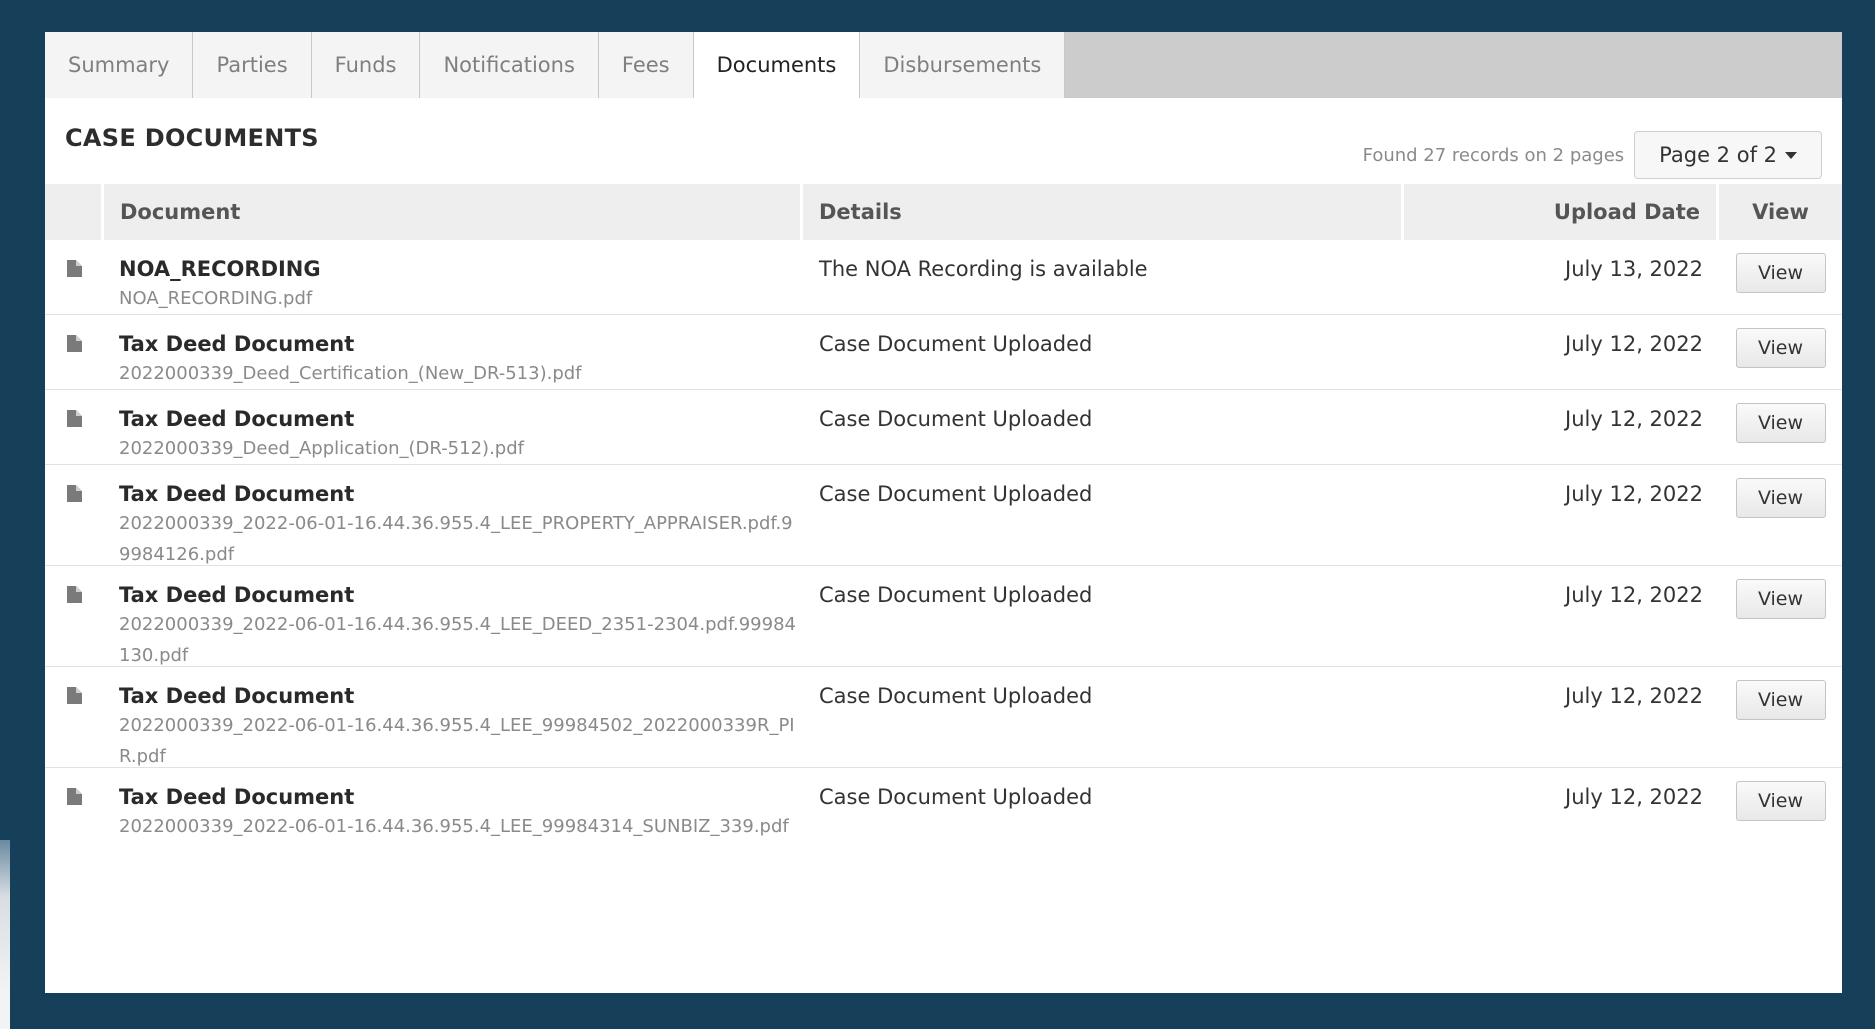 The width and height of the screenshot is (1875, 1029). Describe the element at coordinates (1103, 277) in the screenshot. I see `details-cell: The NOA Recording is available` at that location.